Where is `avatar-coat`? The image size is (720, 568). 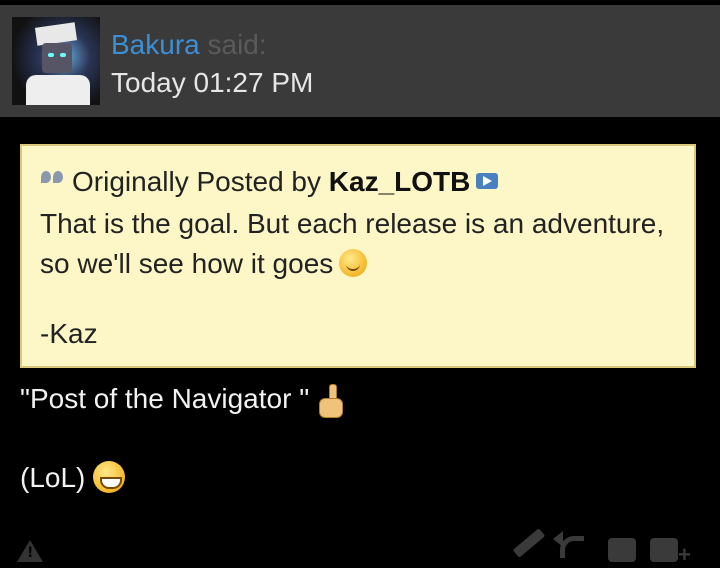
avatar-coat is located at coordinates (58, 90).